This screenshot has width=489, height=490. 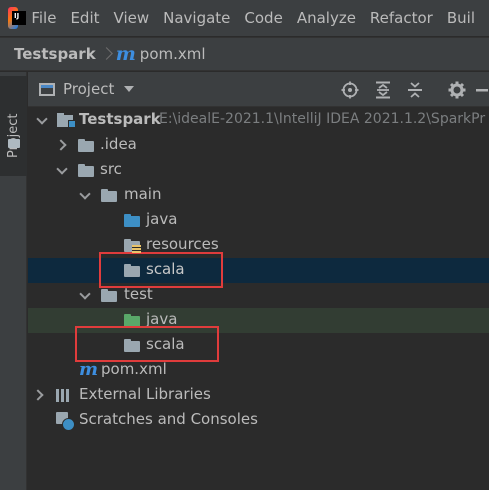 I want to click on tree-label-main: main, so click(x=143, y=194).